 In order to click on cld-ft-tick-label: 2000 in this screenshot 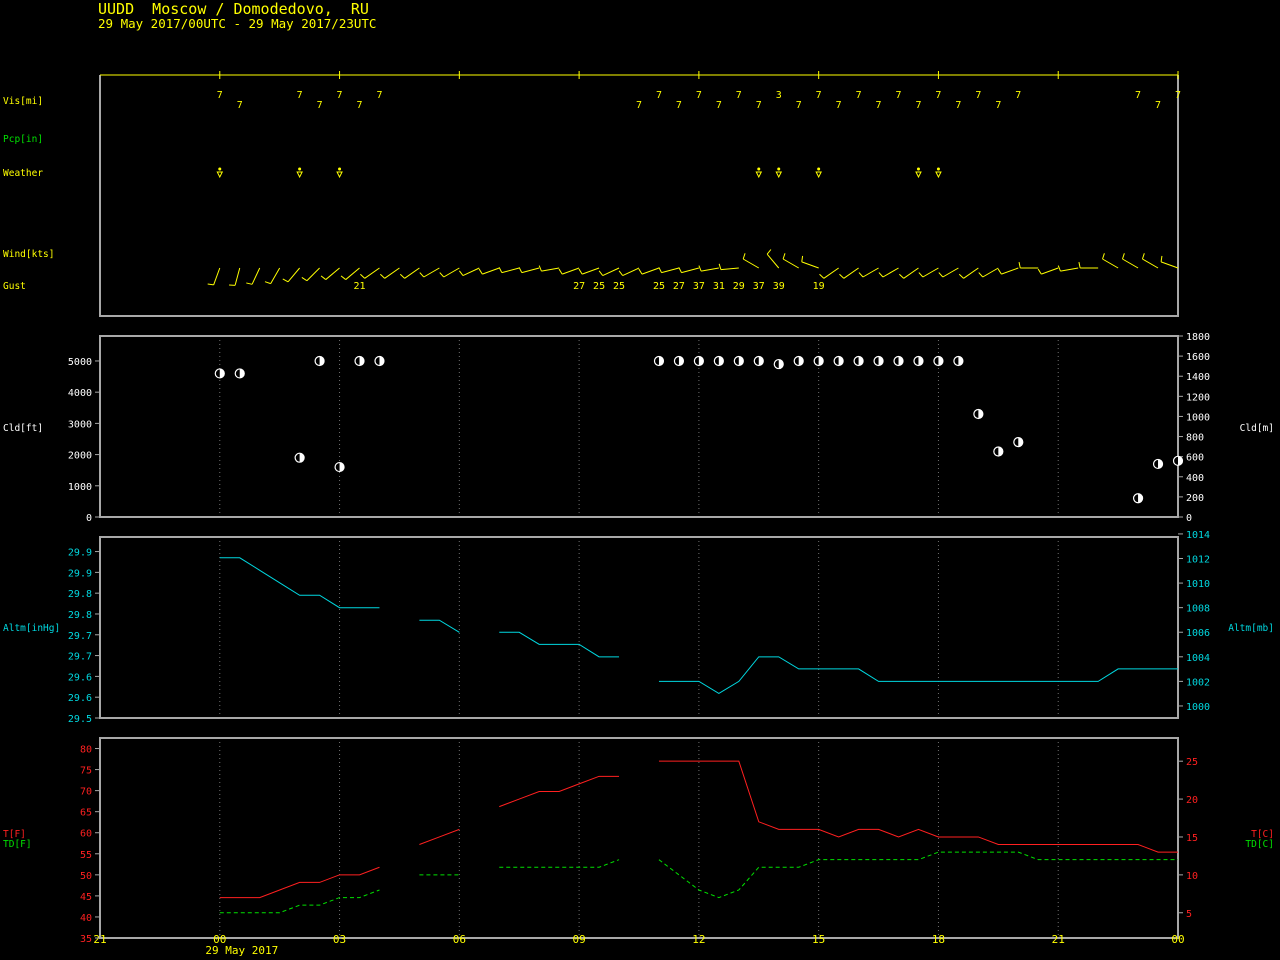, I will do `click(80, 456)`.